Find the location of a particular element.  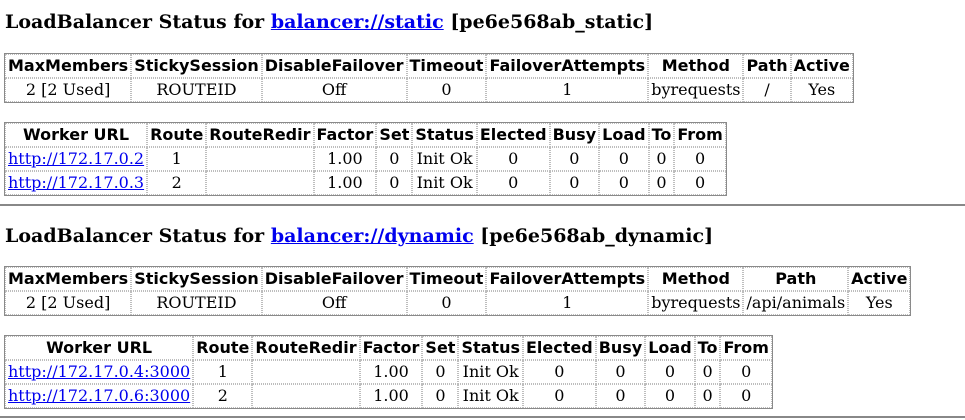

balancer-link: balancer://static is located at coordinates (357, 22).